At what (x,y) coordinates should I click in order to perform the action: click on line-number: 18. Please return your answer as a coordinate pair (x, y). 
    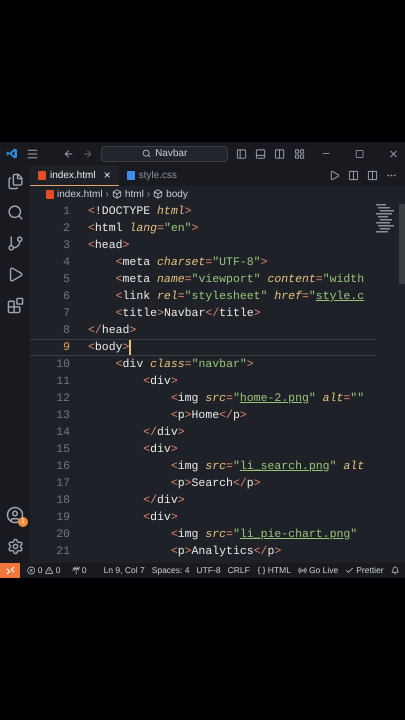
    Looking at the image, I should click on (63, 501).